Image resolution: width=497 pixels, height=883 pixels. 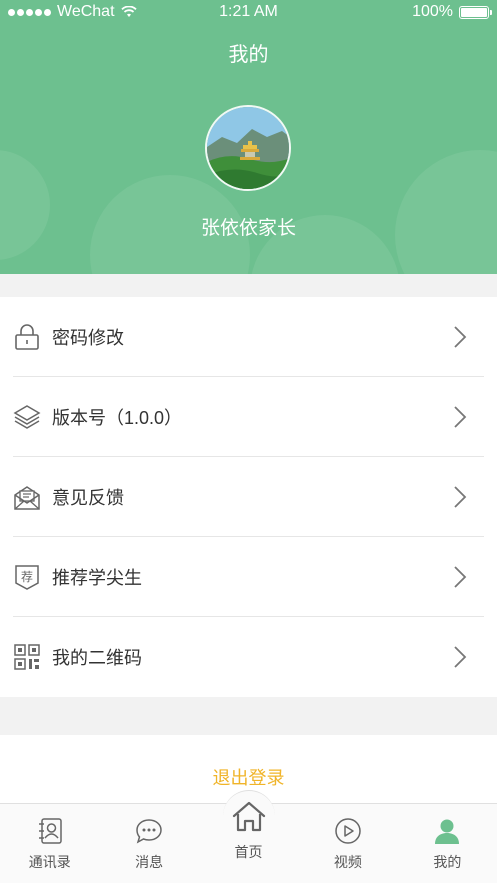 I want to click on avatar, so click(x=248, y=148).